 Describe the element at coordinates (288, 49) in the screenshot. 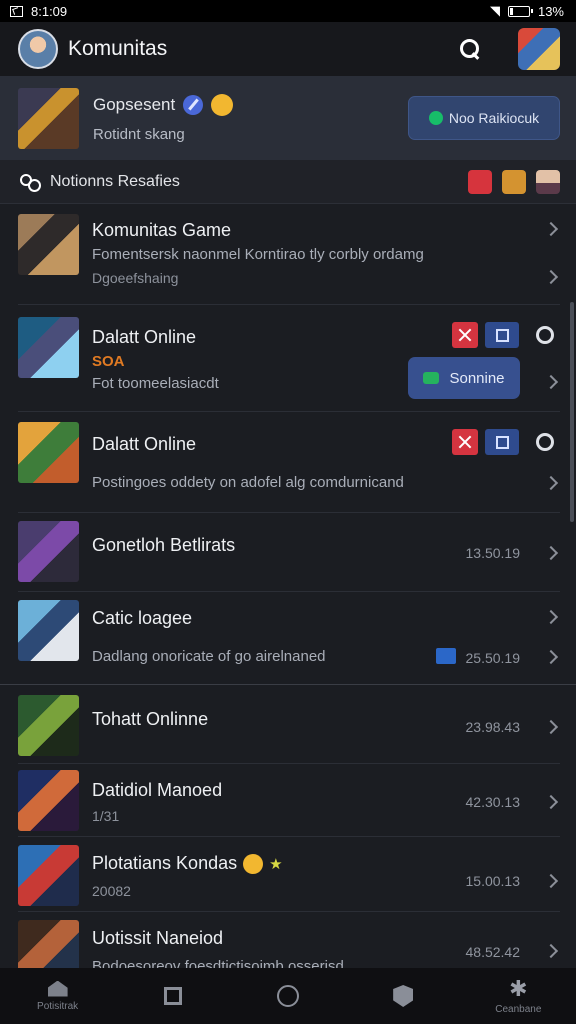

I see `app-bar: Komunitas` at that location.